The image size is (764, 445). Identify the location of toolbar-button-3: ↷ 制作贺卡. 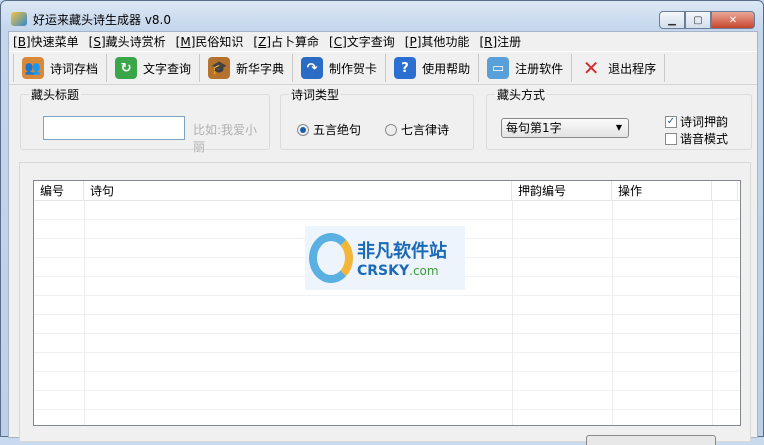
(338, 68).